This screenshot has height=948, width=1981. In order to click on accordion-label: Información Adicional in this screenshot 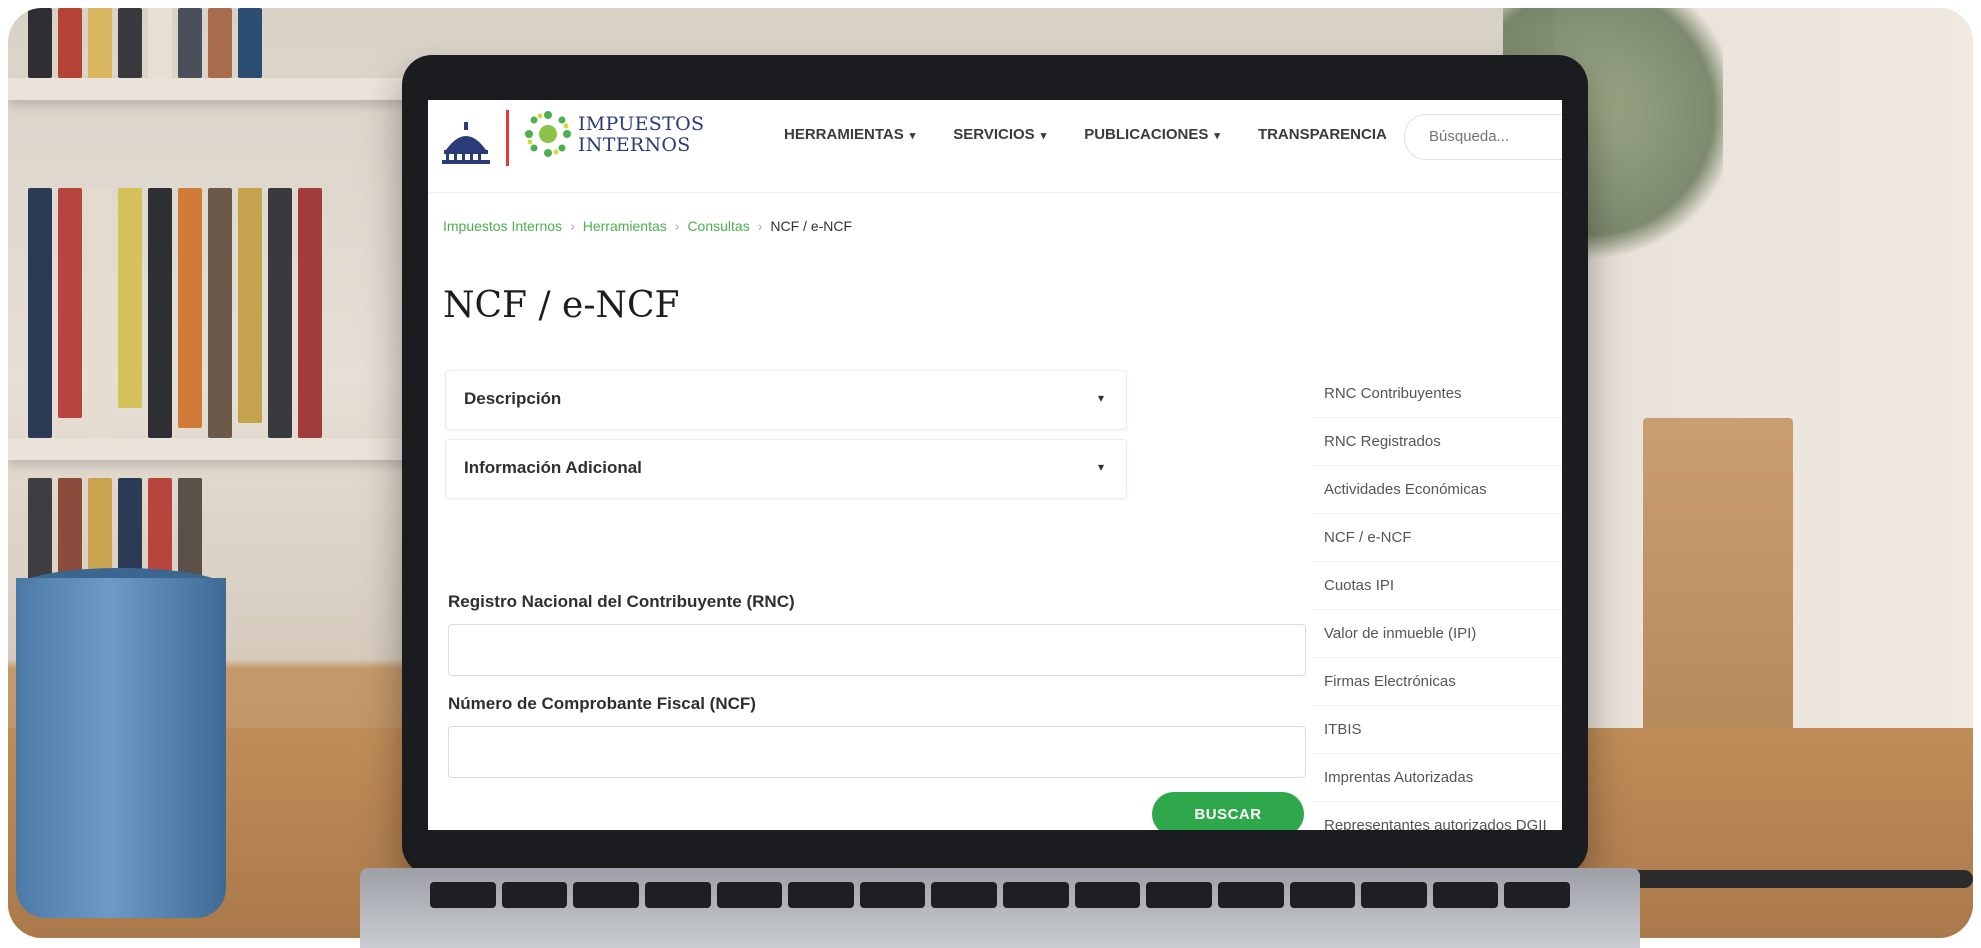, I will do `click(553, 467)`.